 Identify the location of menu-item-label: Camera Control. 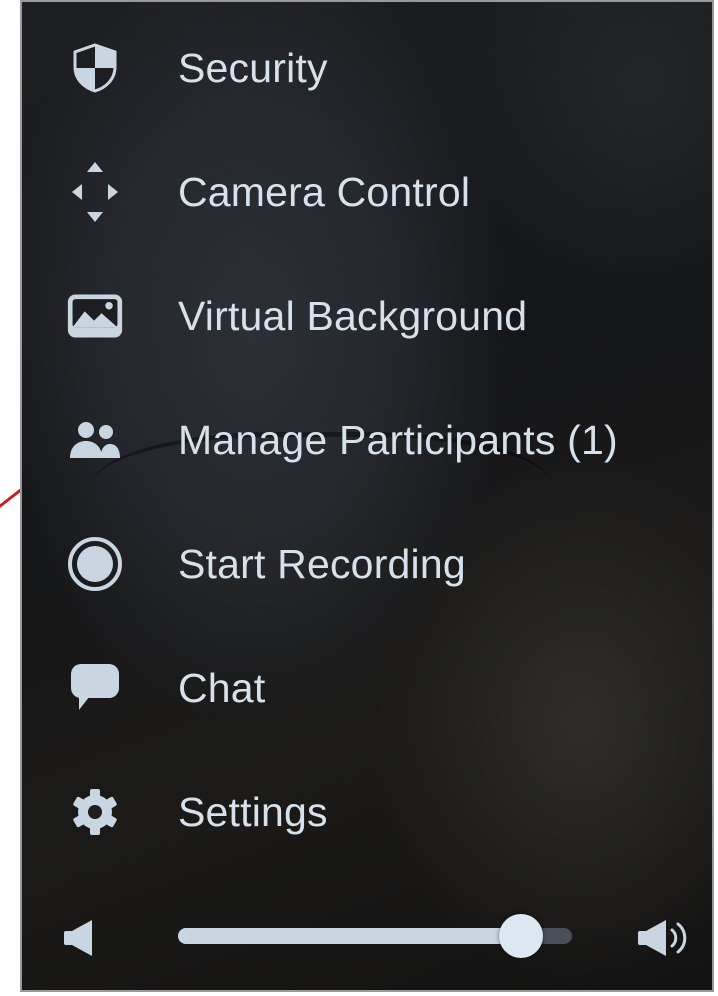
(324, 192).